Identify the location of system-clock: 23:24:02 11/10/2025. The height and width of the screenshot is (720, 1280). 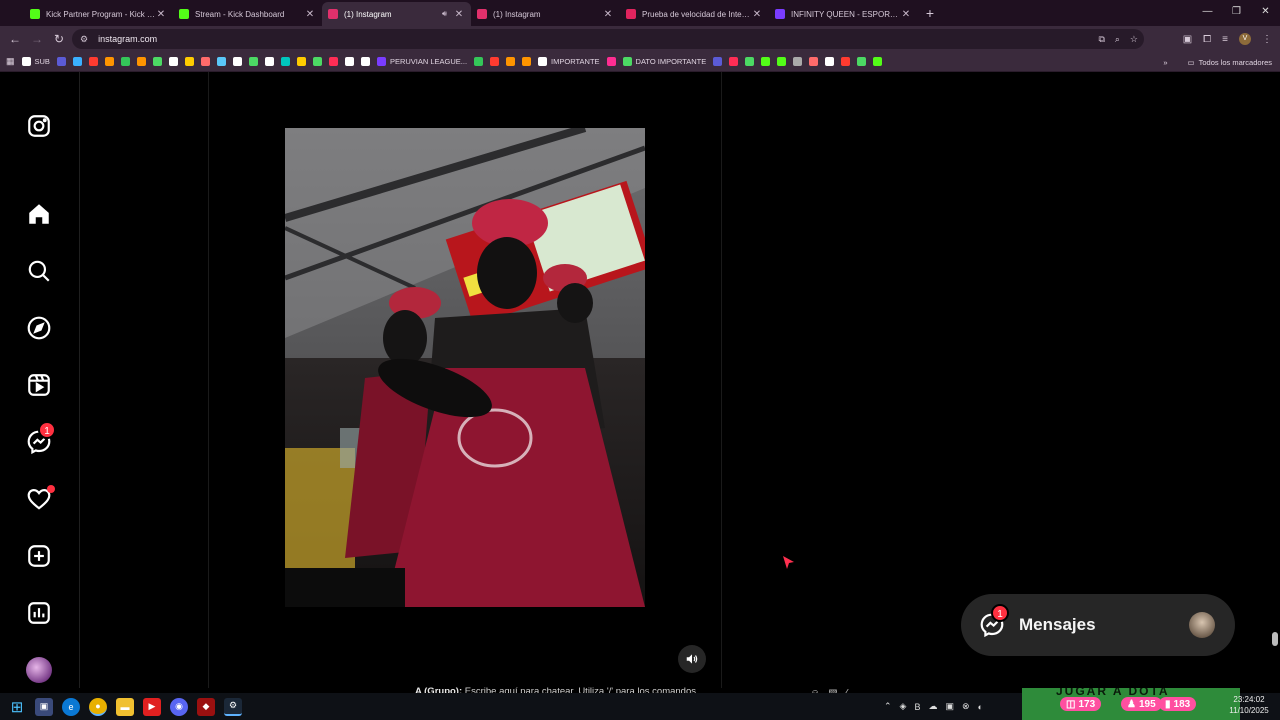
(1249, 705).